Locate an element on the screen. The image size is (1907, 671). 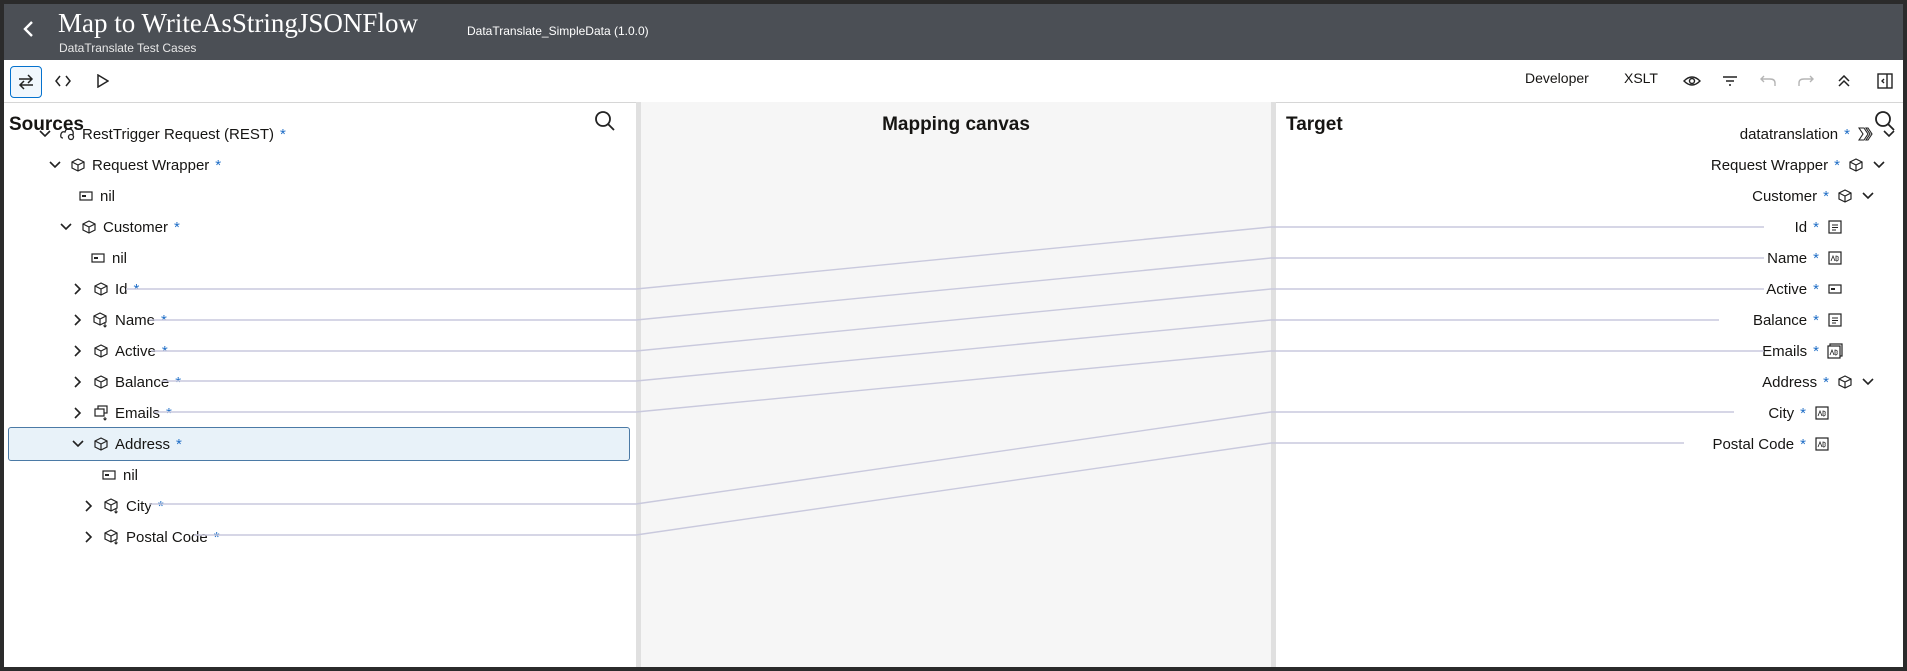
number-field-icon is located at coordinates (1835, 227).